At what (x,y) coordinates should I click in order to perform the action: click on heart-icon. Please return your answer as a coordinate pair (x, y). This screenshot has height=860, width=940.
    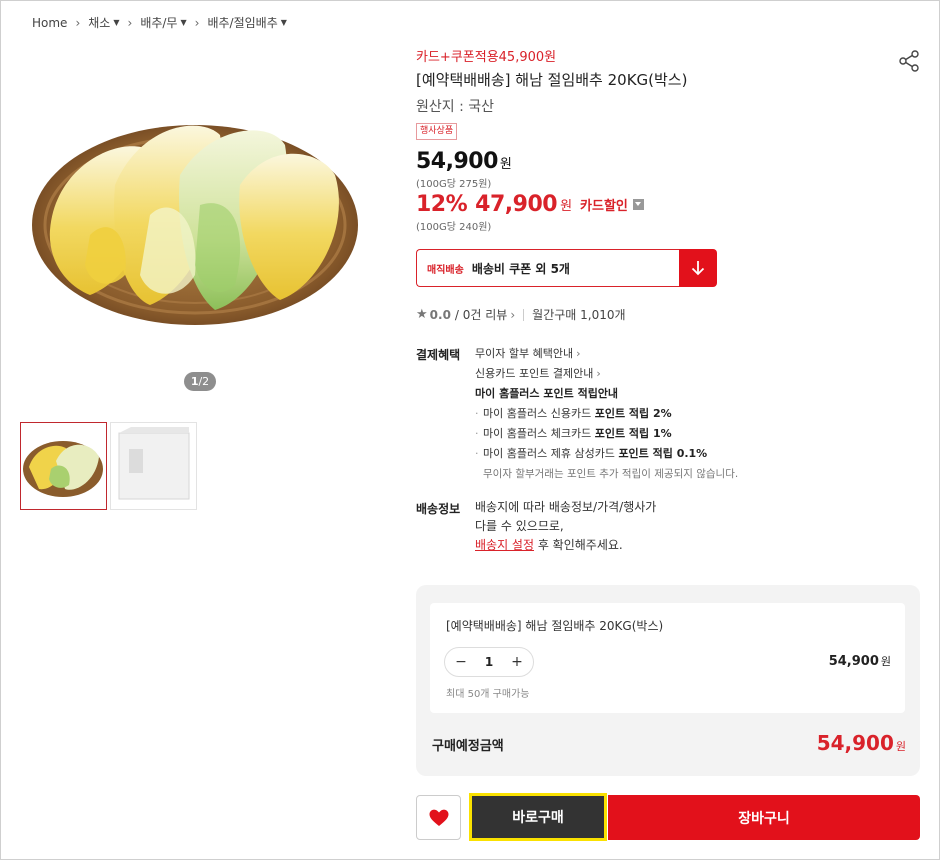
    Looking at the image, I should click on (438, 817).